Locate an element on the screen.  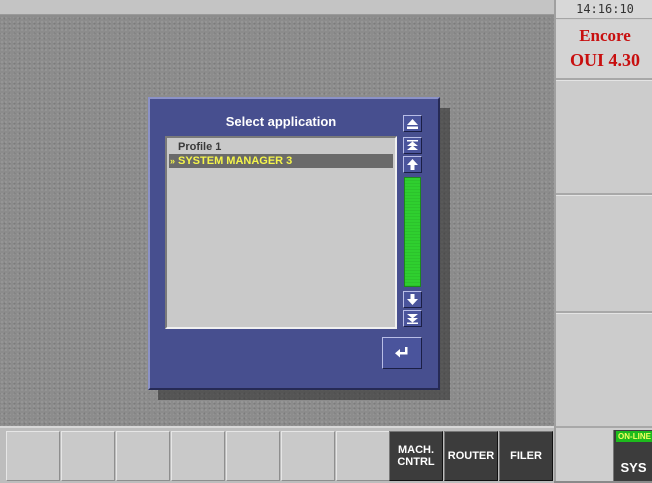
scroll-top-button is located at coordinates (412, 145).